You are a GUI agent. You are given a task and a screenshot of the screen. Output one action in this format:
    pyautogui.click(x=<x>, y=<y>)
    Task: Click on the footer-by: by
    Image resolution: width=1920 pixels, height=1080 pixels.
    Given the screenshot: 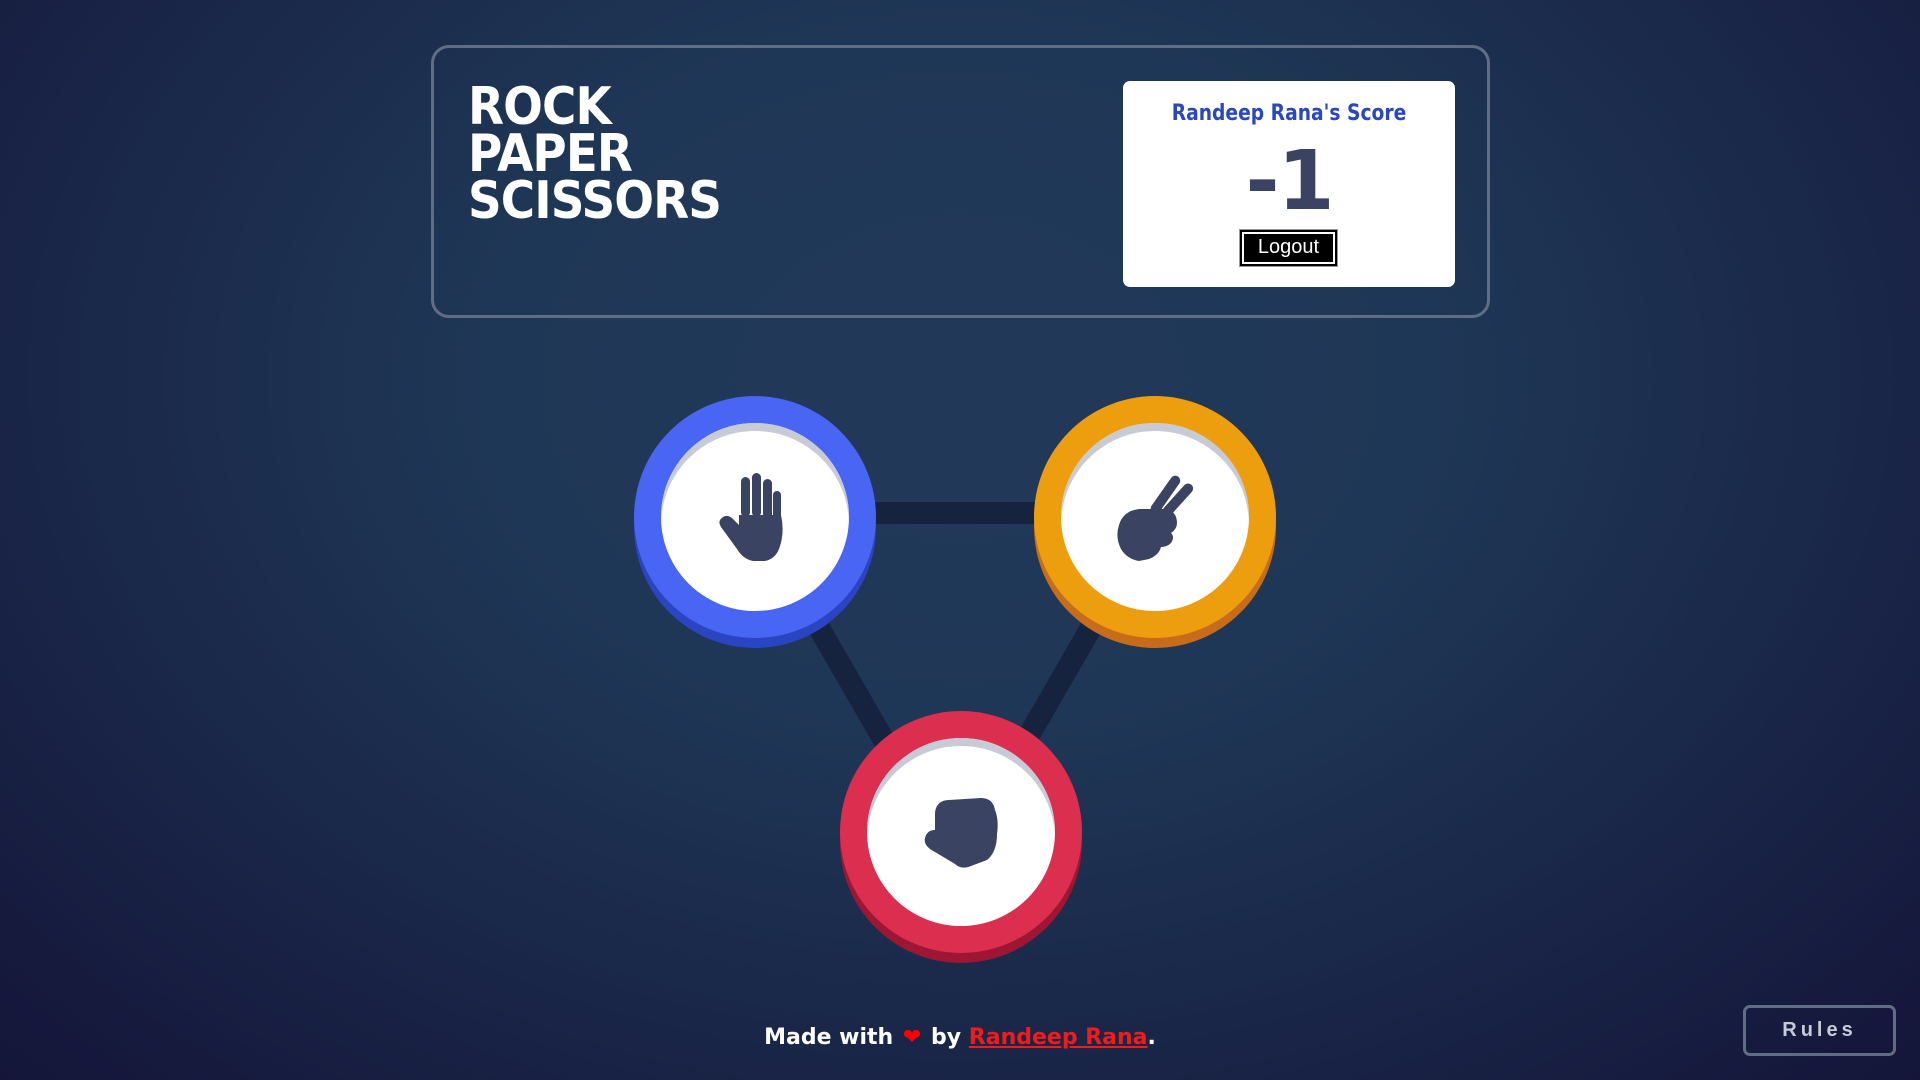 What is the action you would take?
    pyautogui.click(x=946, y=1037)
    